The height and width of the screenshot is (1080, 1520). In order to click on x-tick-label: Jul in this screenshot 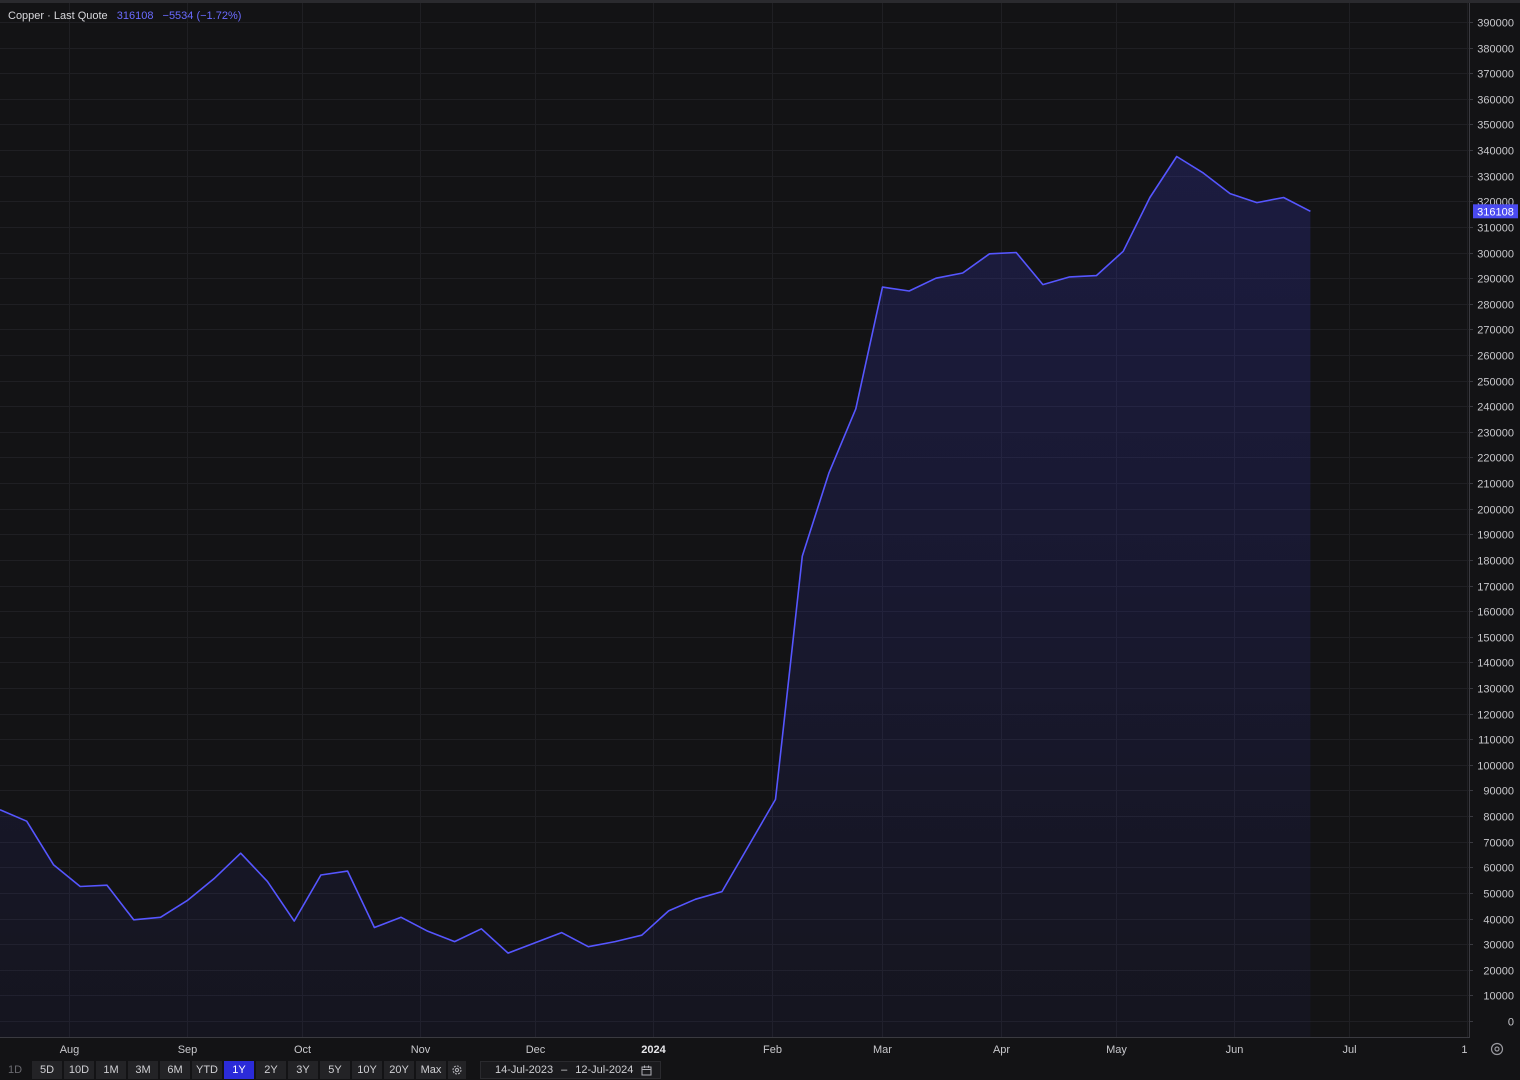, I will do `click(1349, 1050)`.